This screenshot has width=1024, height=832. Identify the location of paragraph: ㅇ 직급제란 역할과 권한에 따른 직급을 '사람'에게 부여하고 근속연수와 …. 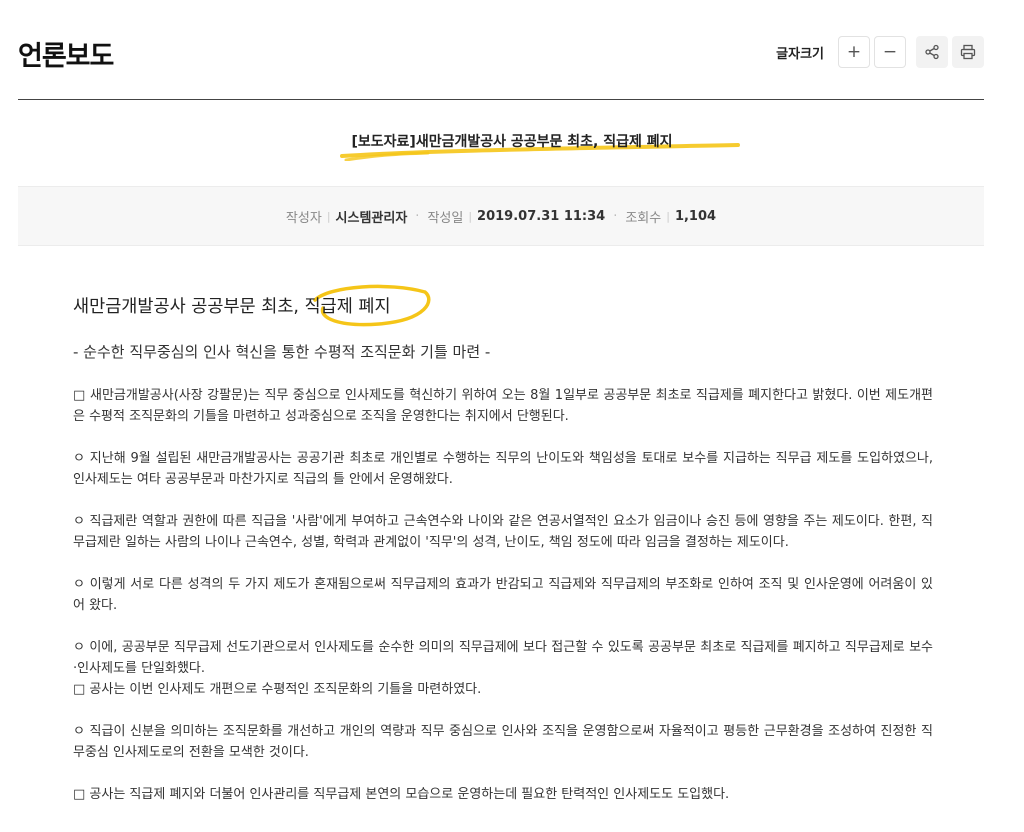
(503, 532).